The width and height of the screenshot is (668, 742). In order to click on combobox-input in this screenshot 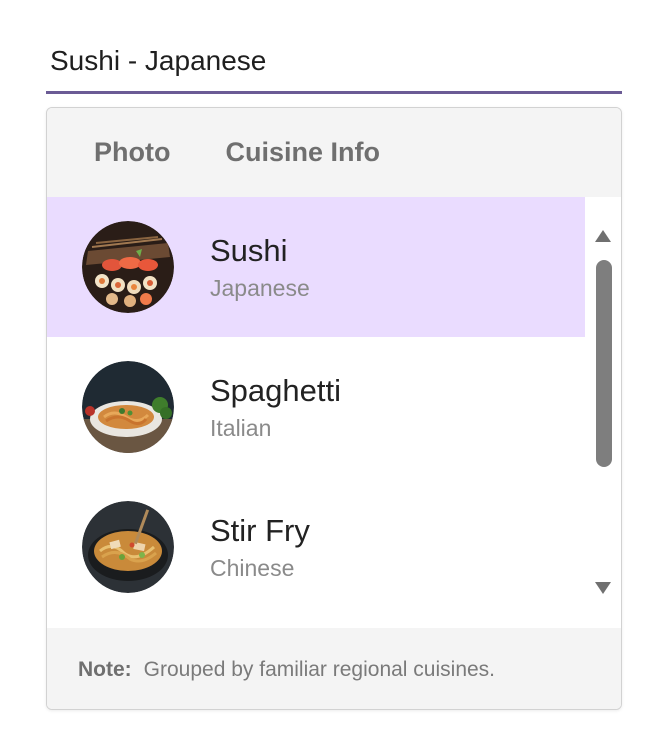, I will do `click(334, 62)`.